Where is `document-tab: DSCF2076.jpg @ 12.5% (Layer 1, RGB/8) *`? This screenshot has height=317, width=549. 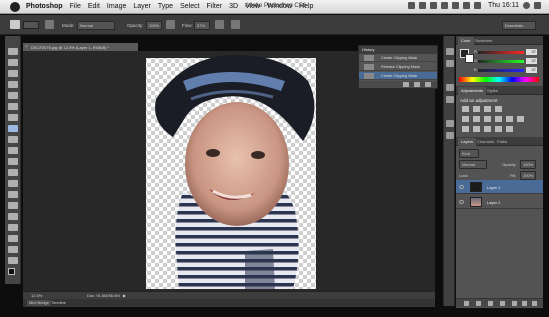
document-tab: DSCF2076.jpg @ 12.5% (Layer 1, RGB/8) * is located at coordinates (80, 47).